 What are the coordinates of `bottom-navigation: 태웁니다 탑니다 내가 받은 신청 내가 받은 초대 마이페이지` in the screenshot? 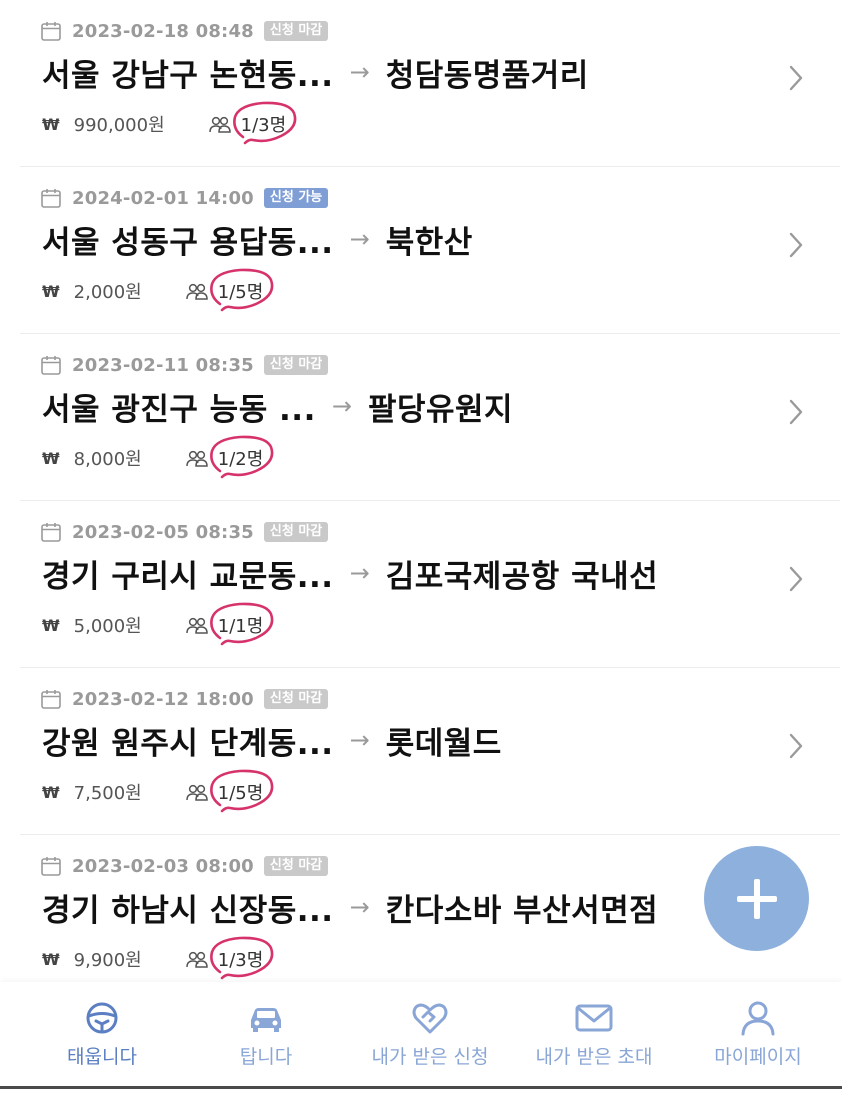 It's located at (421, 1034).